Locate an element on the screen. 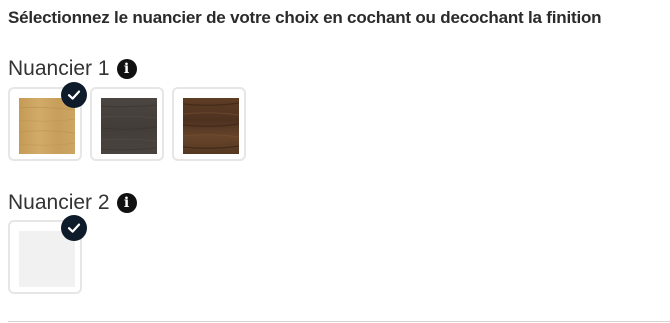 The image size is (670, 323). swatch-light-oak is located at coordinates (47, 121).